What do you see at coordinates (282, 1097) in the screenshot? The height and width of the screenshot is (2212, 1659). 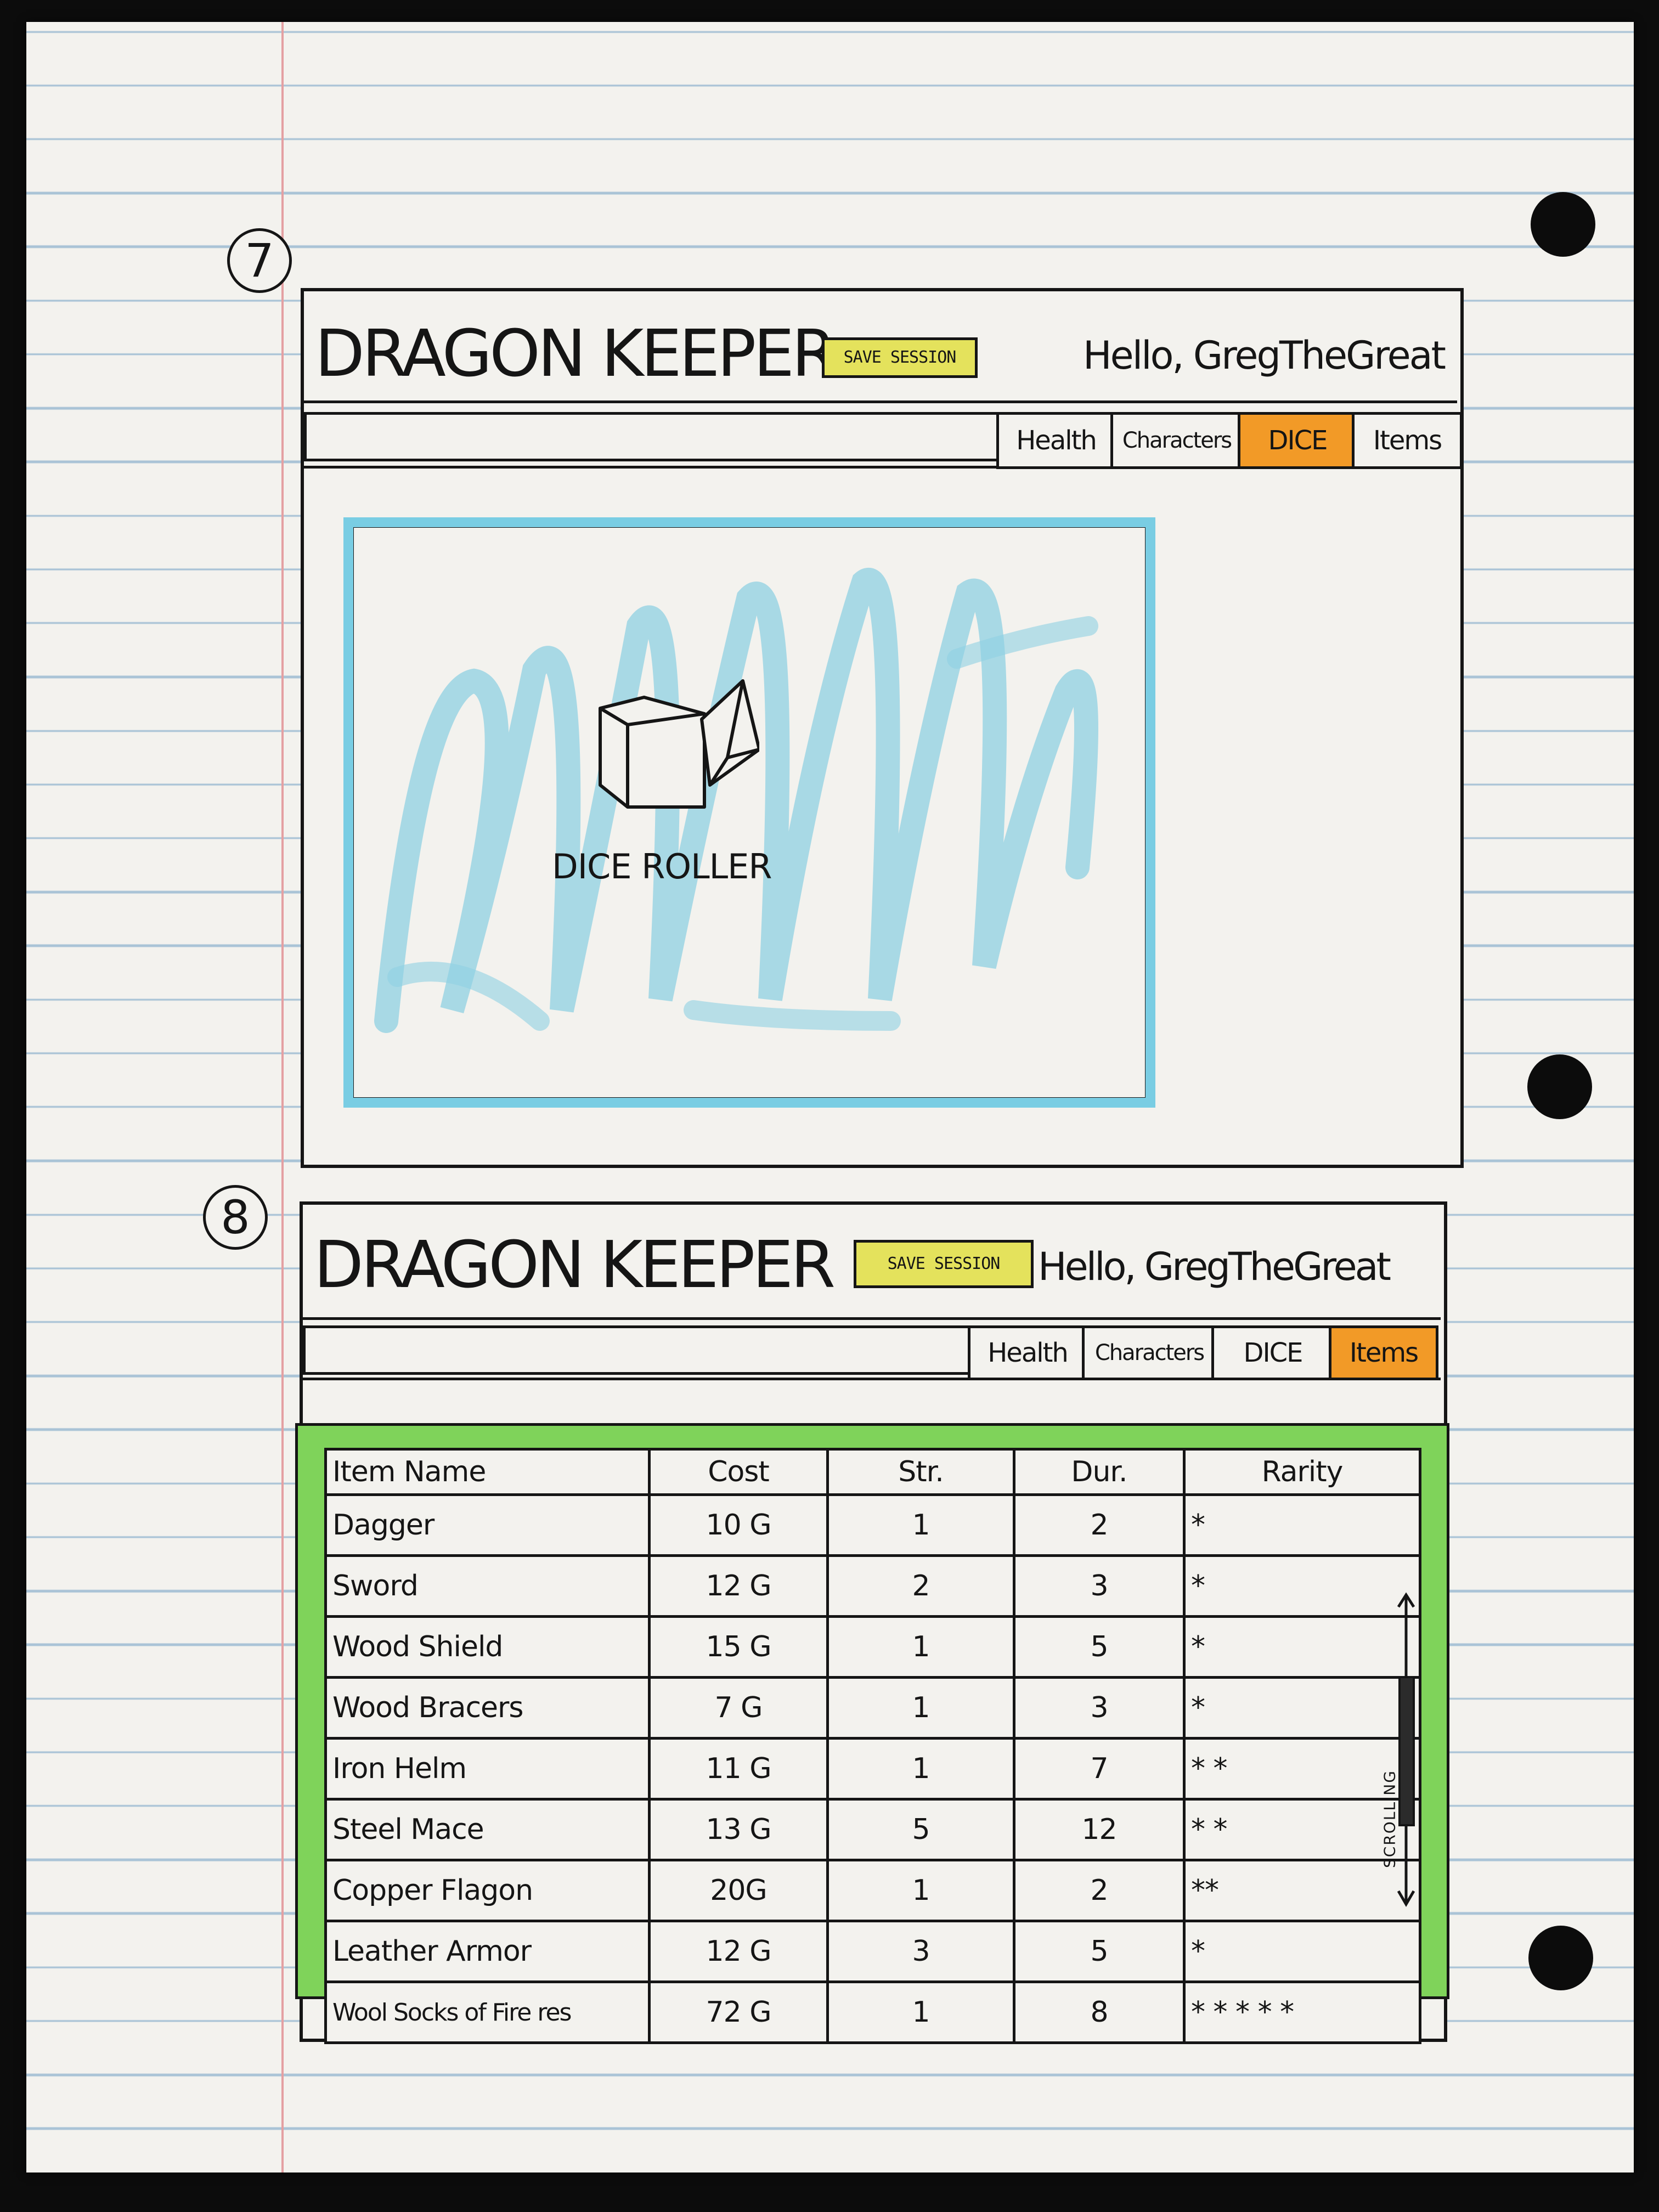 I see `margin-line` at bounding box center [282, 1097].